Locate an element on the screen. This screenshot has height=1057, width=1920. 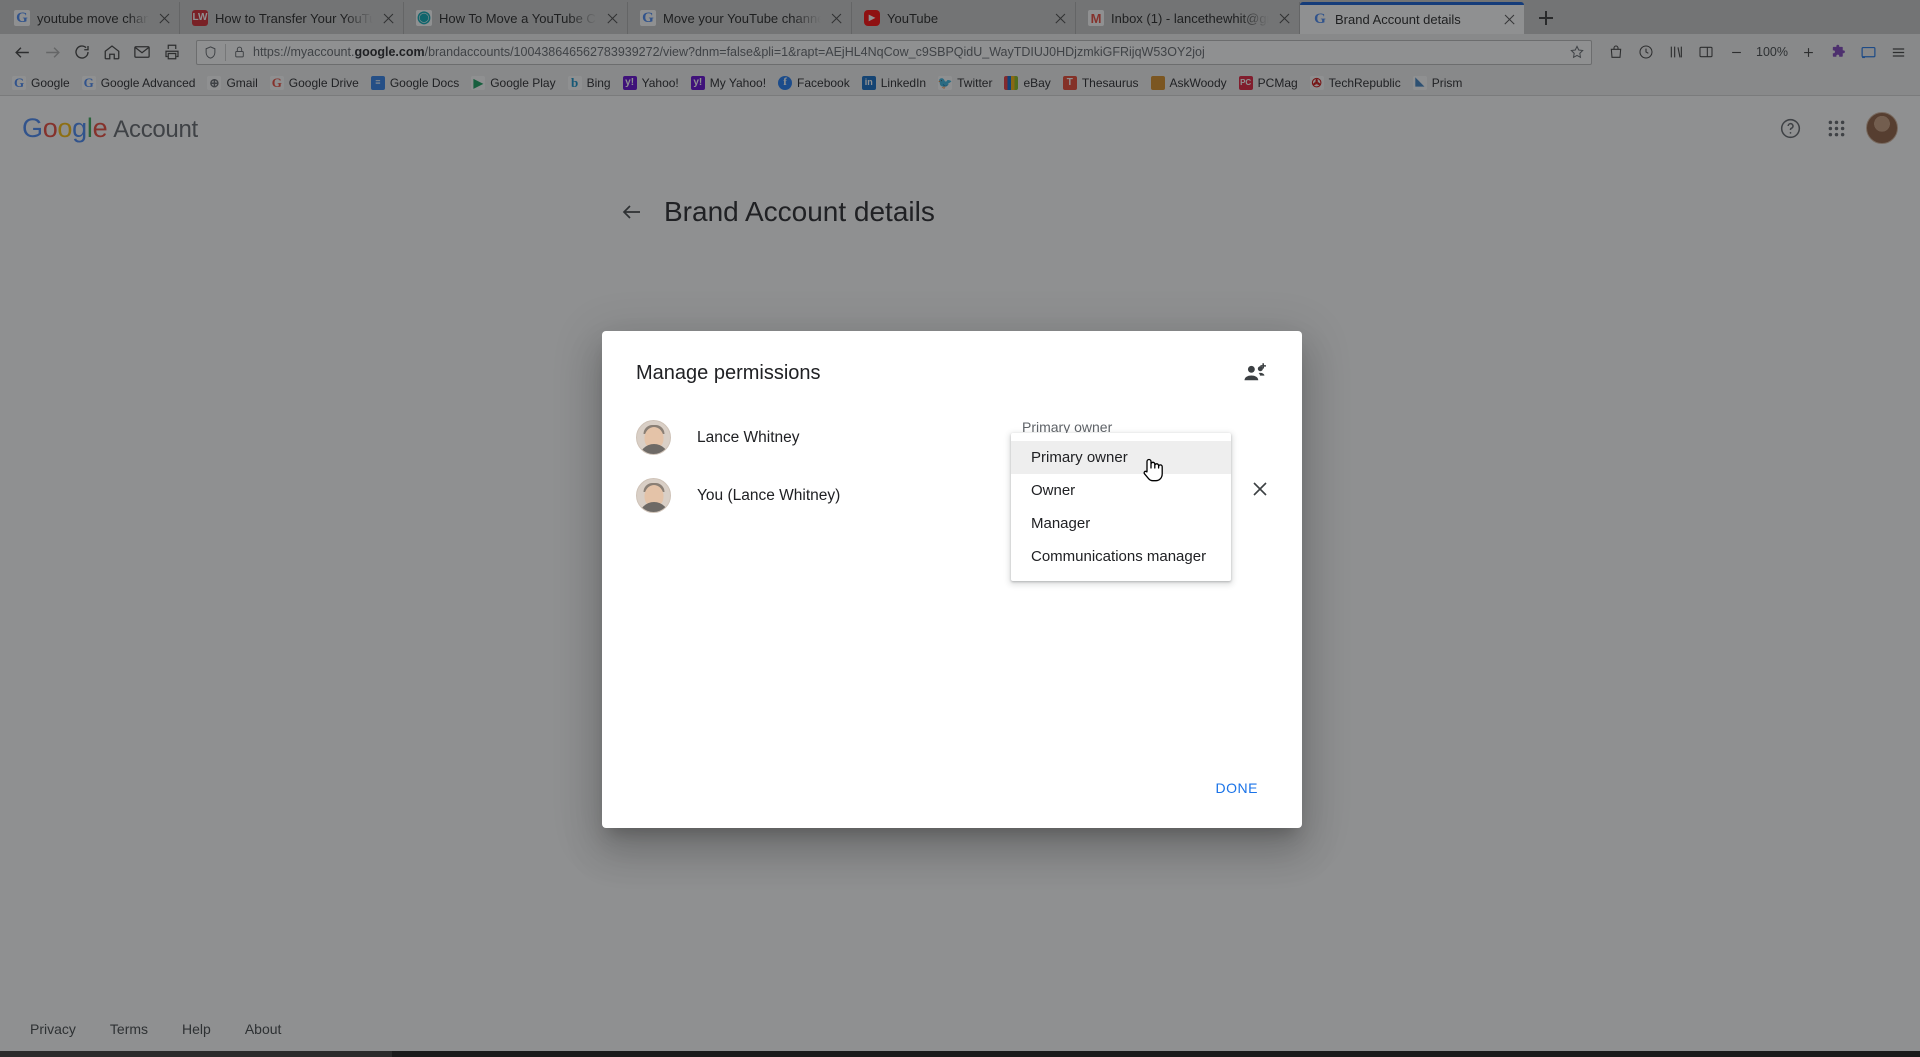
remove-member-icon is located at coordinates (1260, 489).